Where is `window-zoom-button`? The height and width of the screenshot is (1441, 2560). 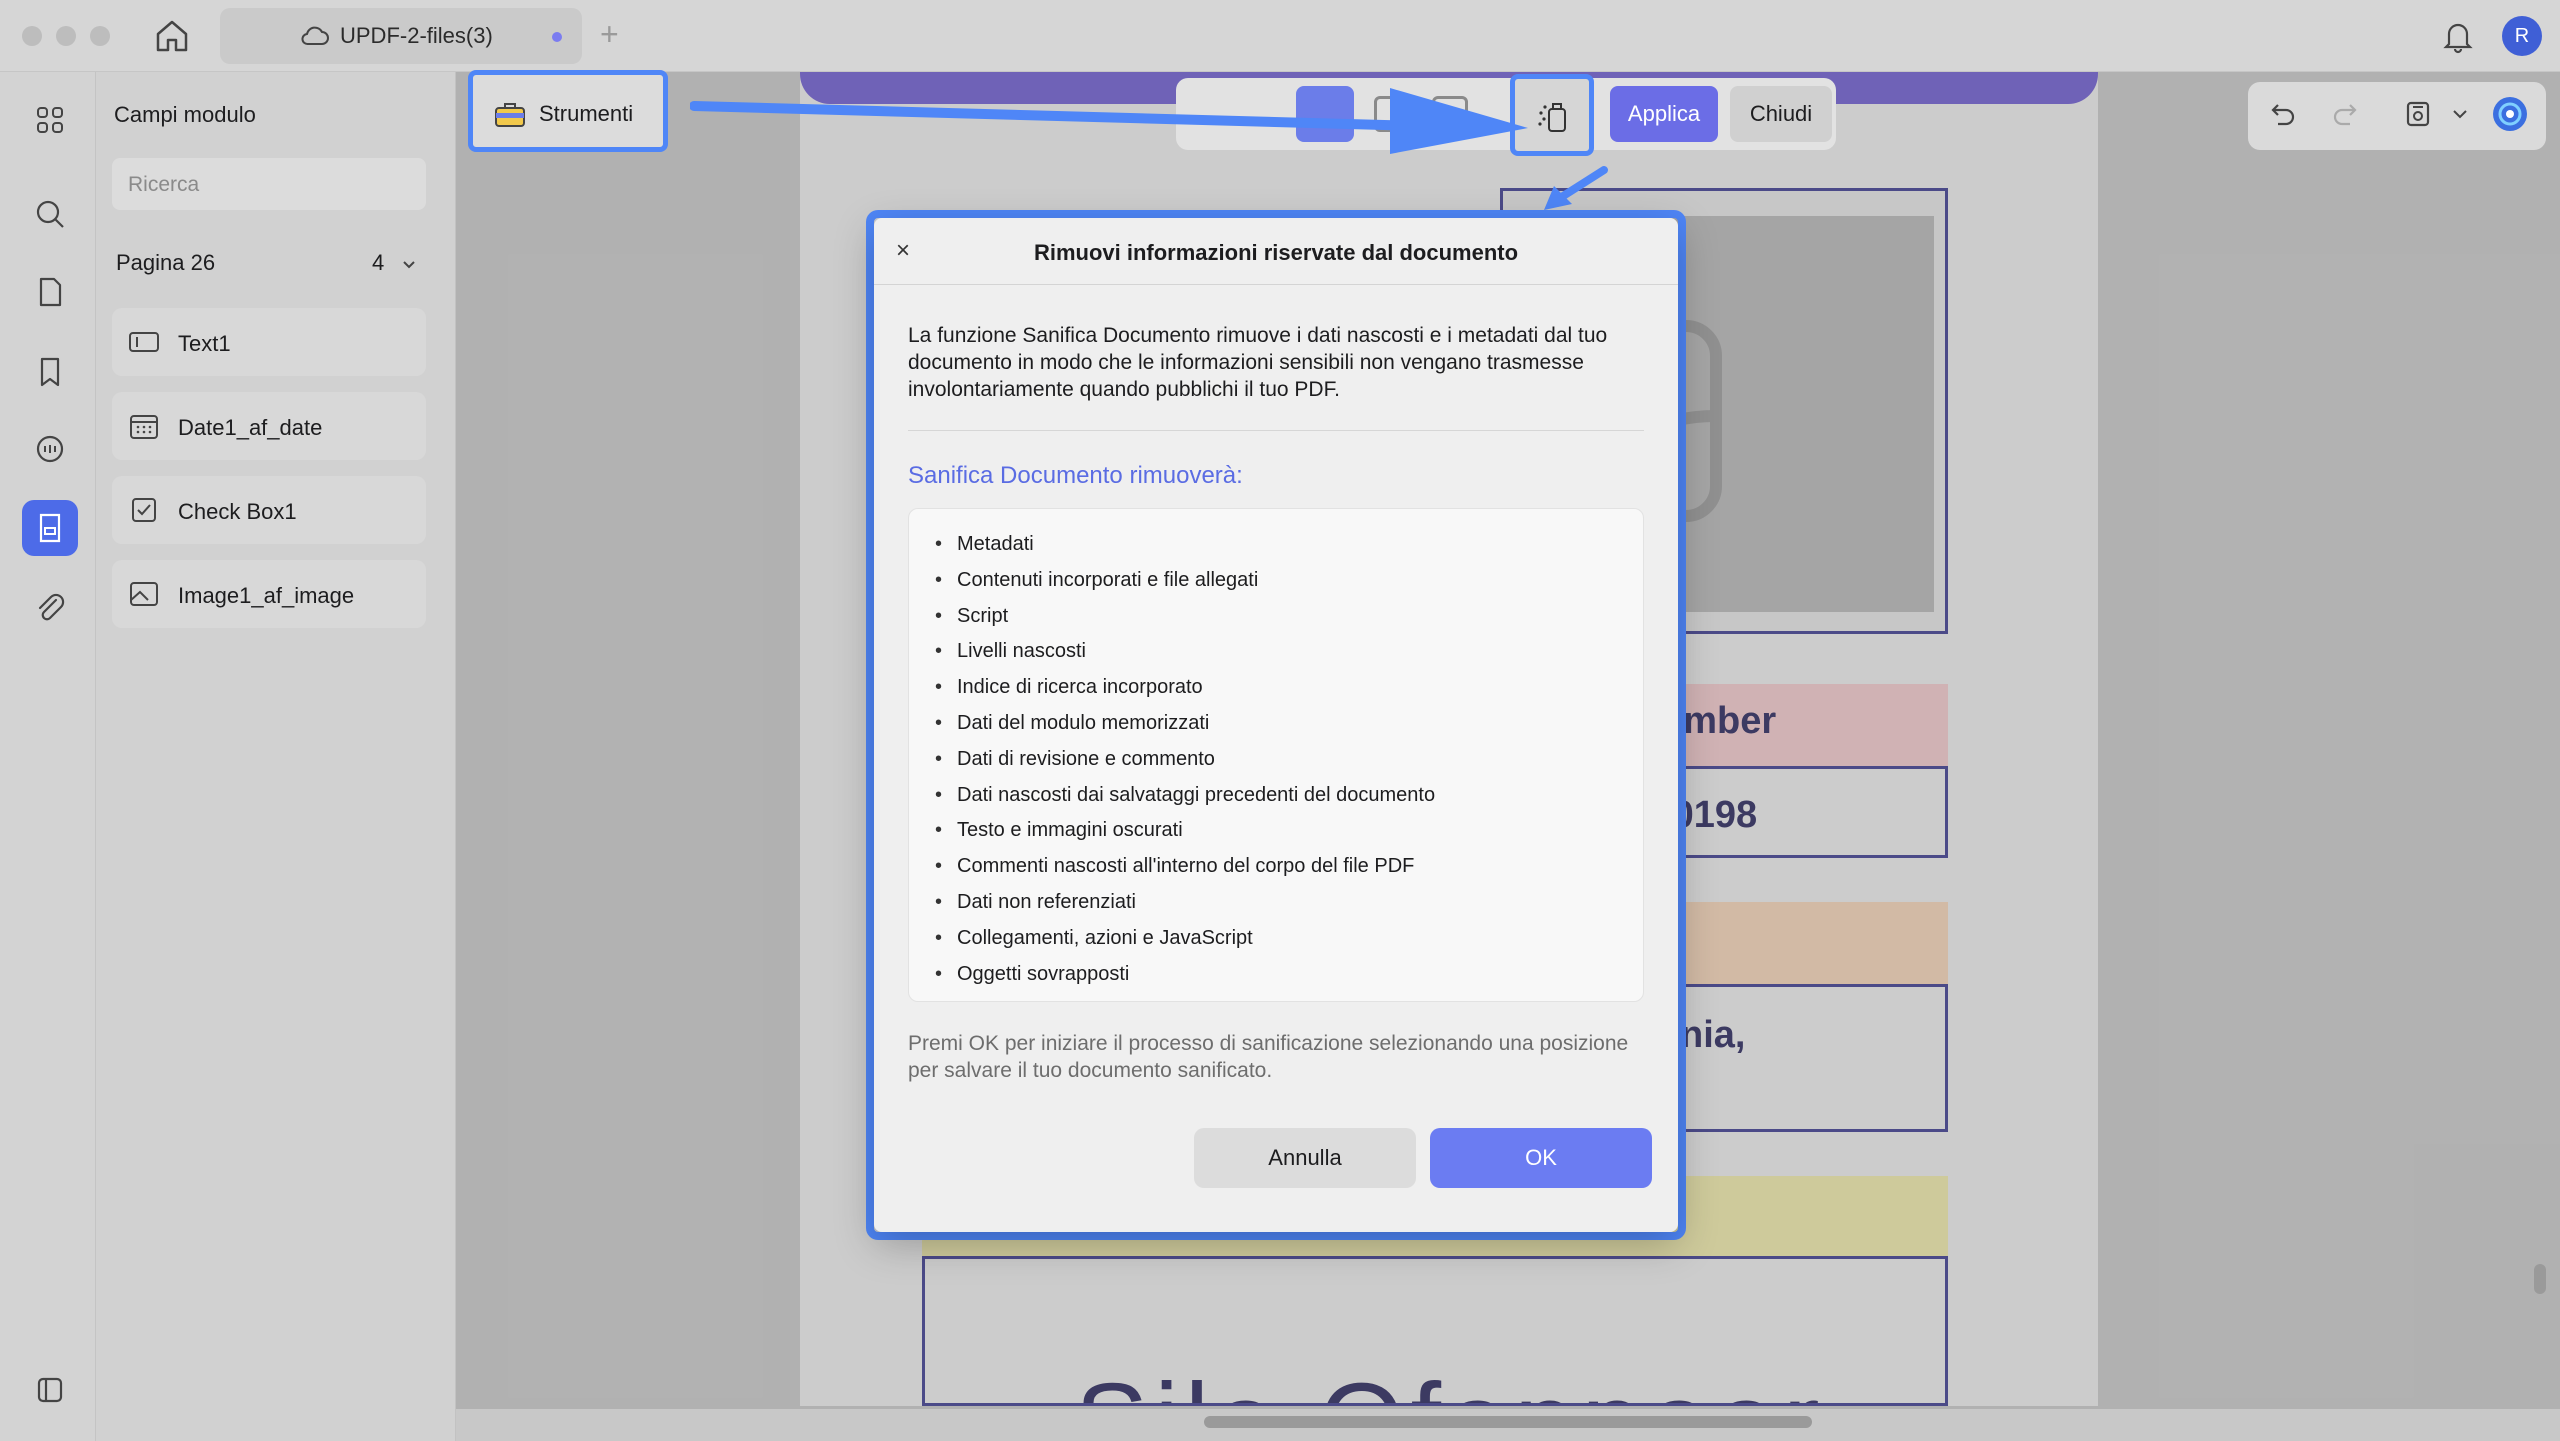 window-zoom-button is located at coordinates (100, 36).